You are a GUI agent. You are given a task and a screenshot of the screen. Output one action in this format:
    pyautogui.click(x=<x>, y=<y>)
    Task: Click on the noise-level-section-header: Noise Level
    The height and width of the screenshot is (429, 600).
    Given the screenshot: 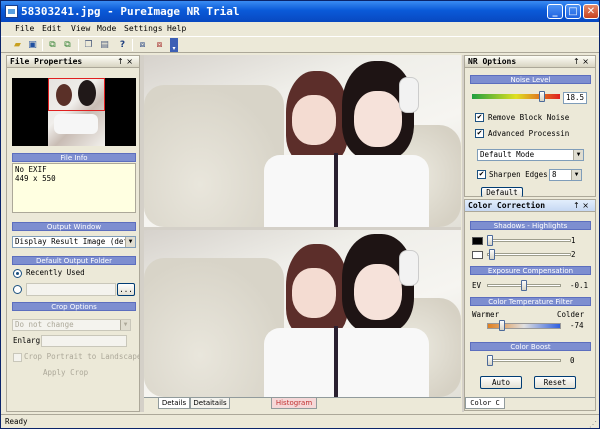 What is the action you would take?
    pyautogui.click(x=530, y=79)
    